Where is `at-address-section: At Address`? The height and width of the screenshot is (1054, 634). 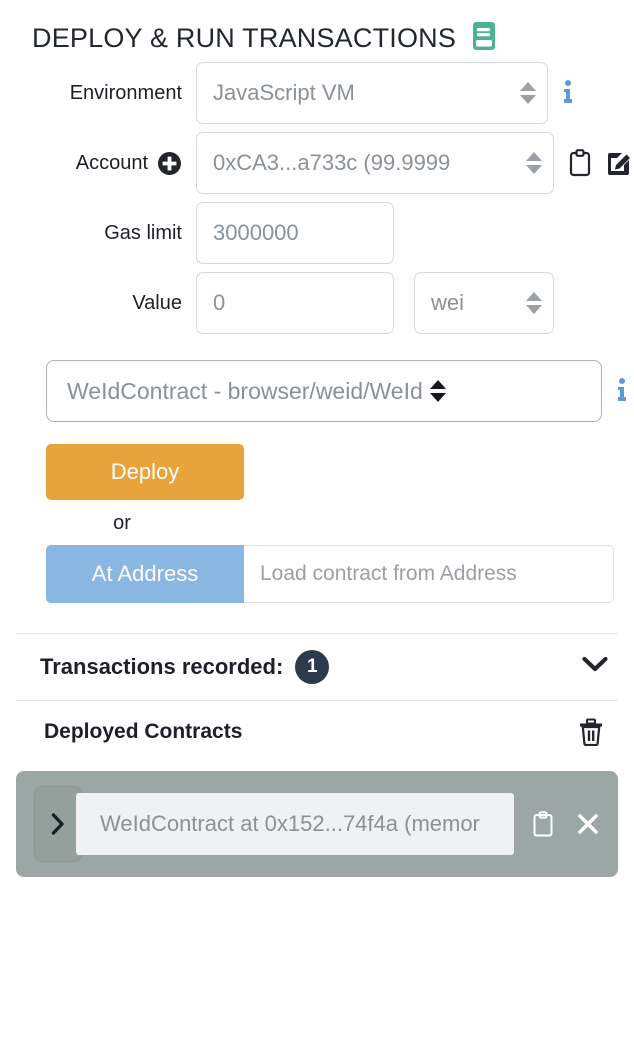
at-address-section: At Address is located at coordinates (317, 574).